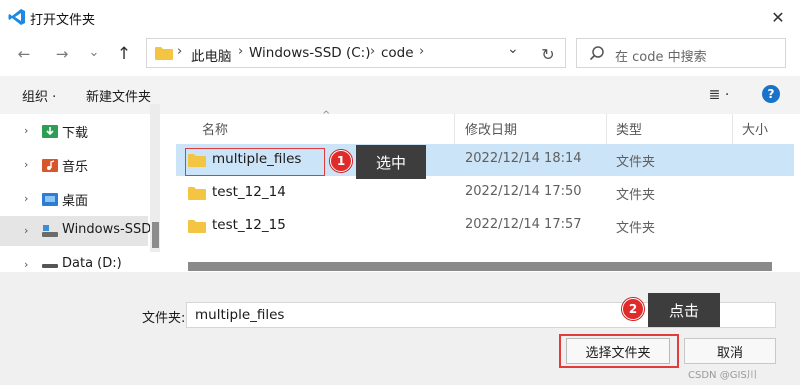 The height and width of the screenshot is (385, 800). I want to click on sidebar-item-windows-ssd: › Windows-SSD, so click(76, 231).